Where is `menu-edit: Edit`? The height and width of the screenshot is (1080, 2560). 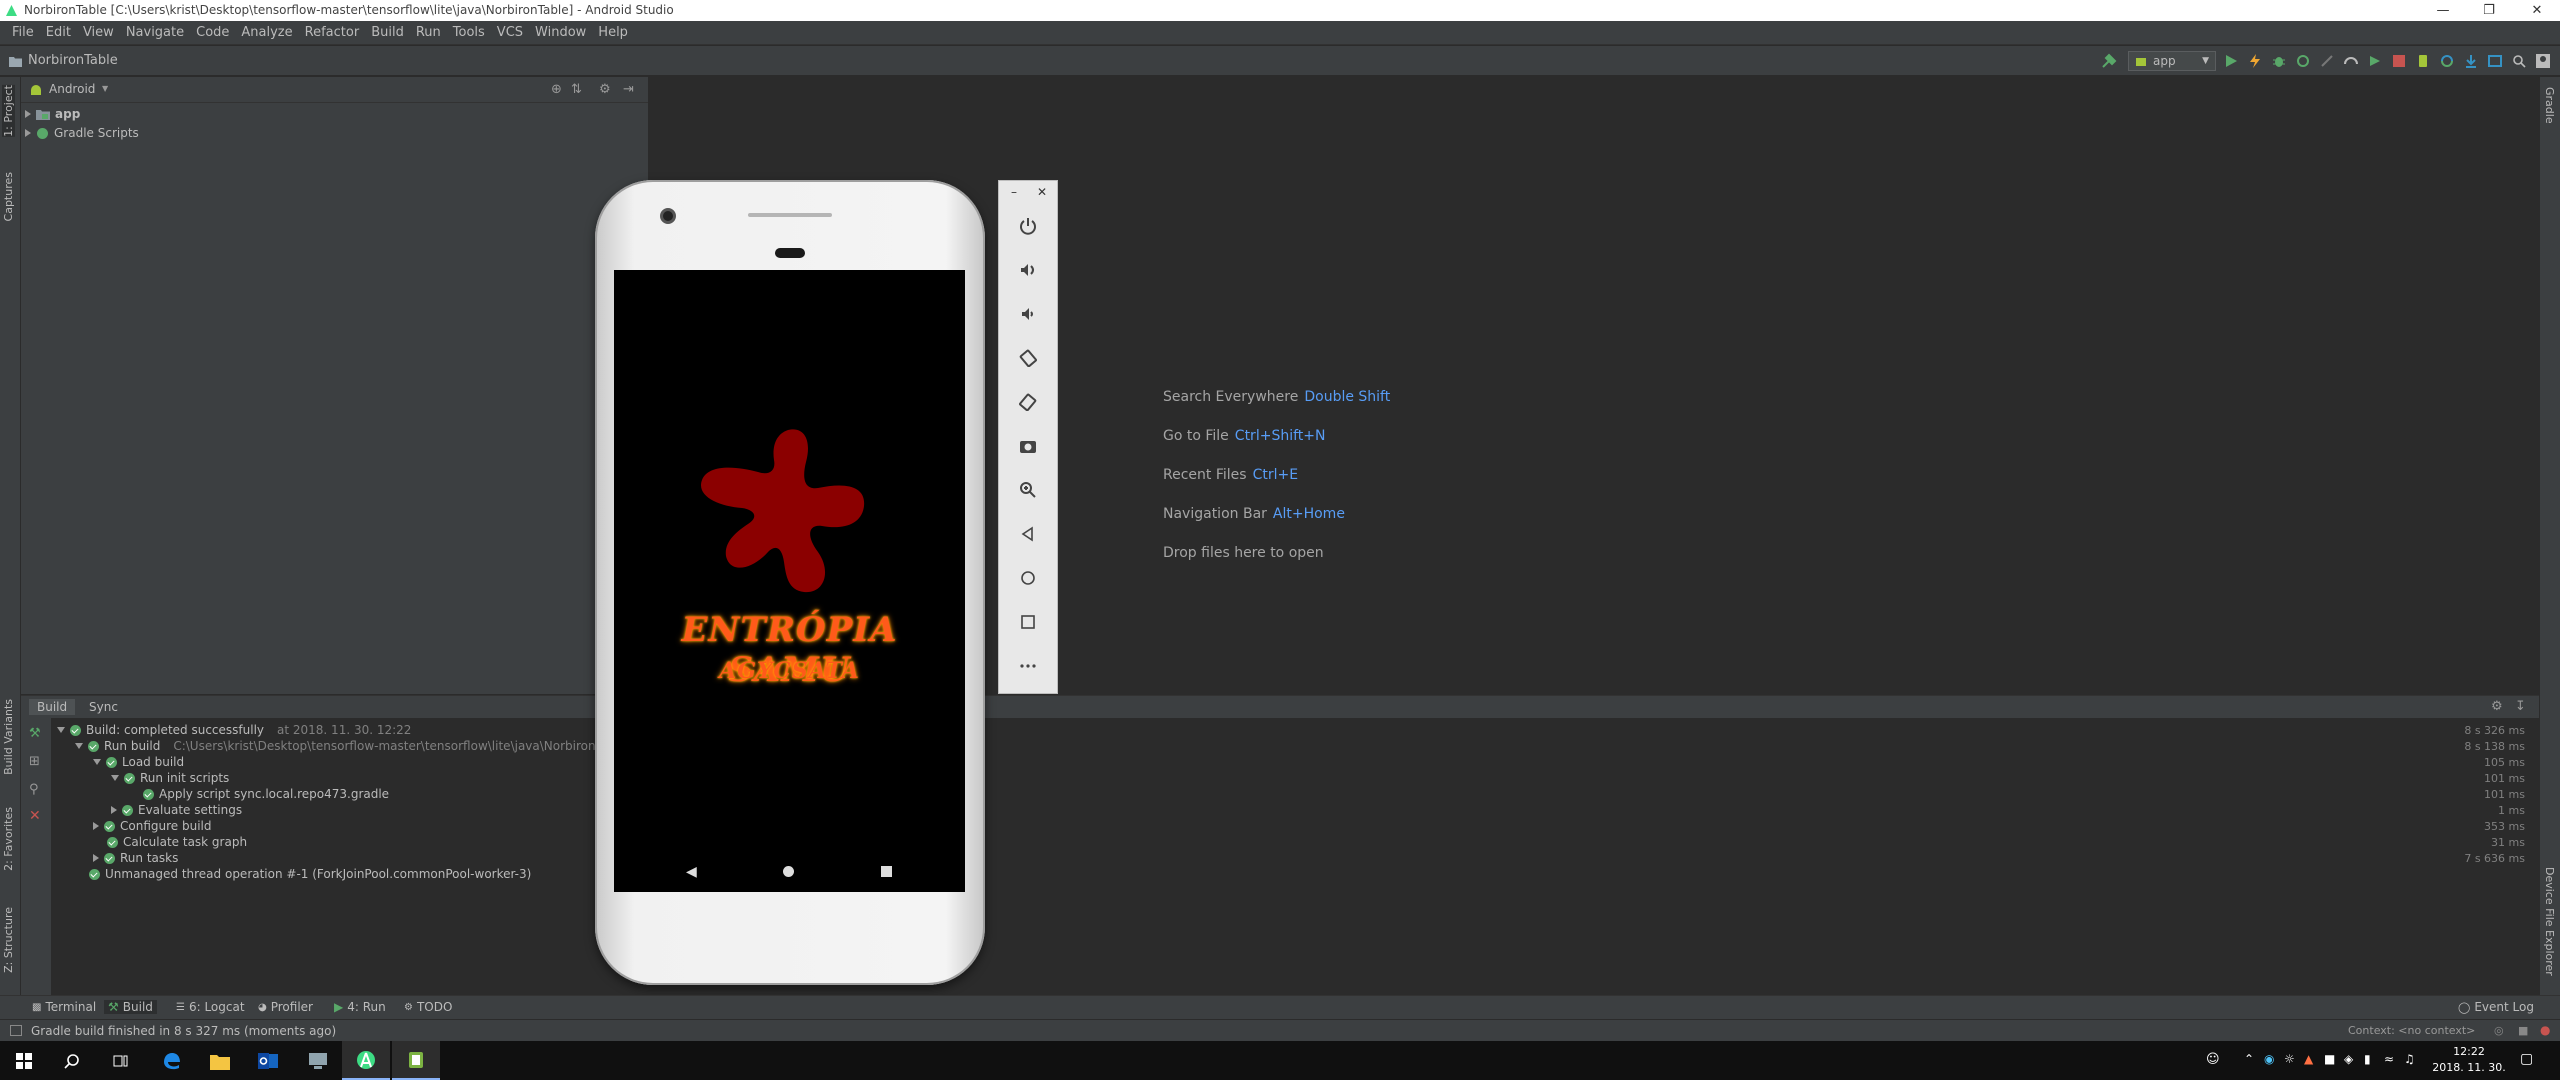
menu-edit: Edit is located at coordinates (58, 32).